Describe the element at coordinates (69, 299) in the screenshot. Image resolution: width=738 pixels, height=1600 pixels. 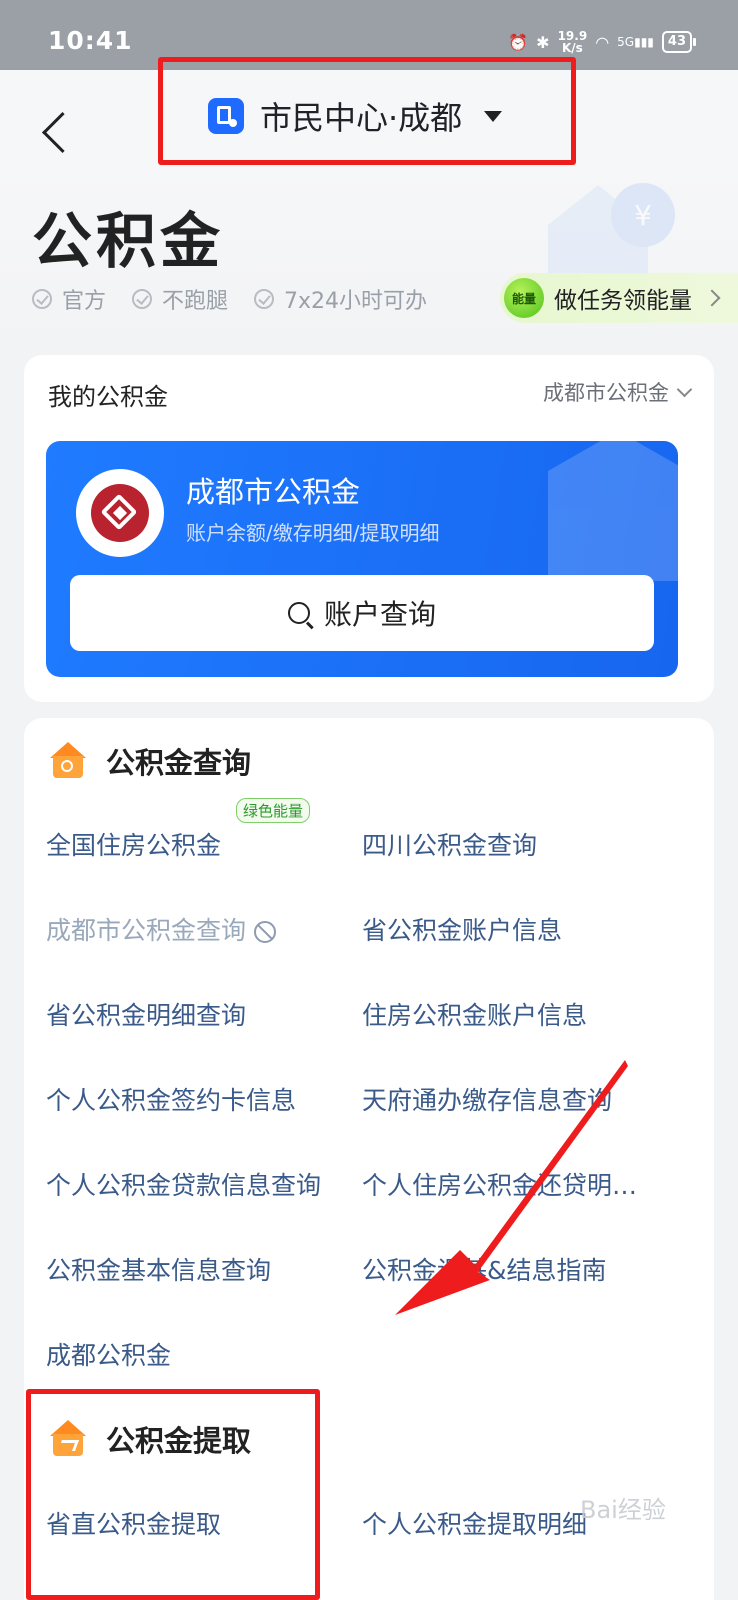
I see `tag-official: 官方` at that location.